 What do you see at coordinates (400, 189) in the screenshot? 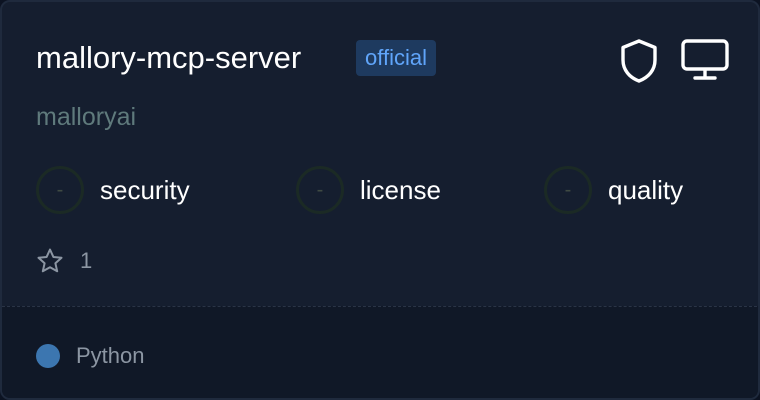
I see `metric-label: license` at bounding box center [400, 189].